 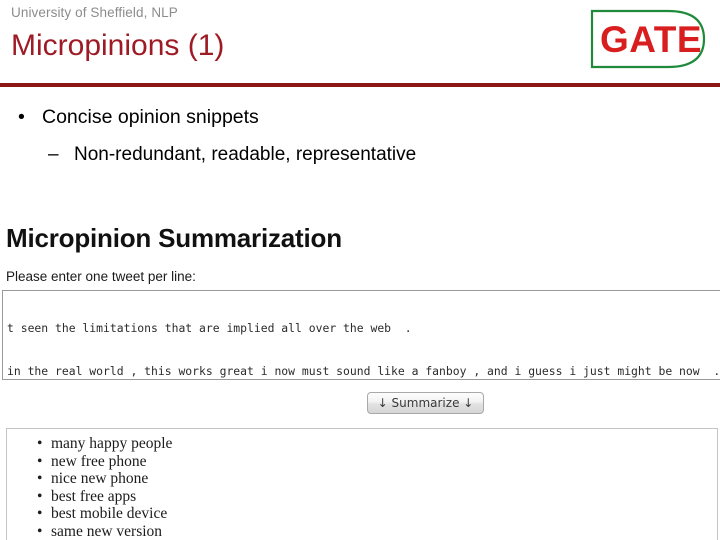 I want to click on summarize-button: ↓ Summarize ↓, so click(x=425, y=403).